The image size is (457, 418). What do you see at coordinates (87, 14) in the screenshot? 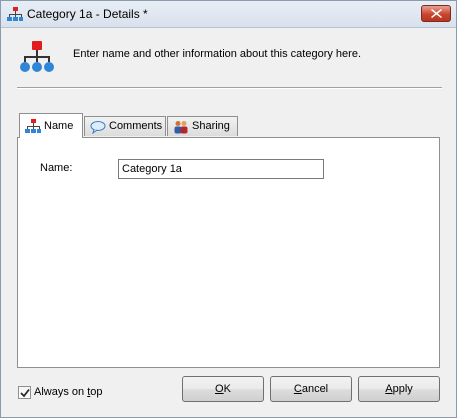
I see `window-title: Category 1a - Details *` at bounding box center [87, 14].